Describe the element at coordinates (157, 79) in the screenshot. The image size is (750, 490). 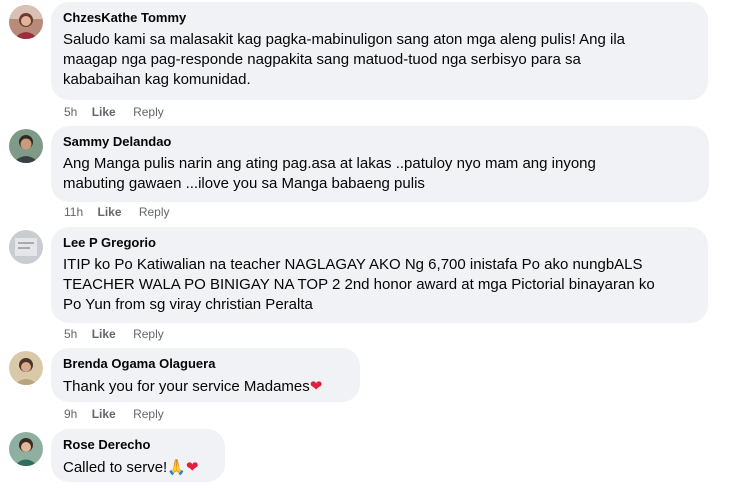
I see `comment-text-line: kababaihan kag komunidad.` at that location.